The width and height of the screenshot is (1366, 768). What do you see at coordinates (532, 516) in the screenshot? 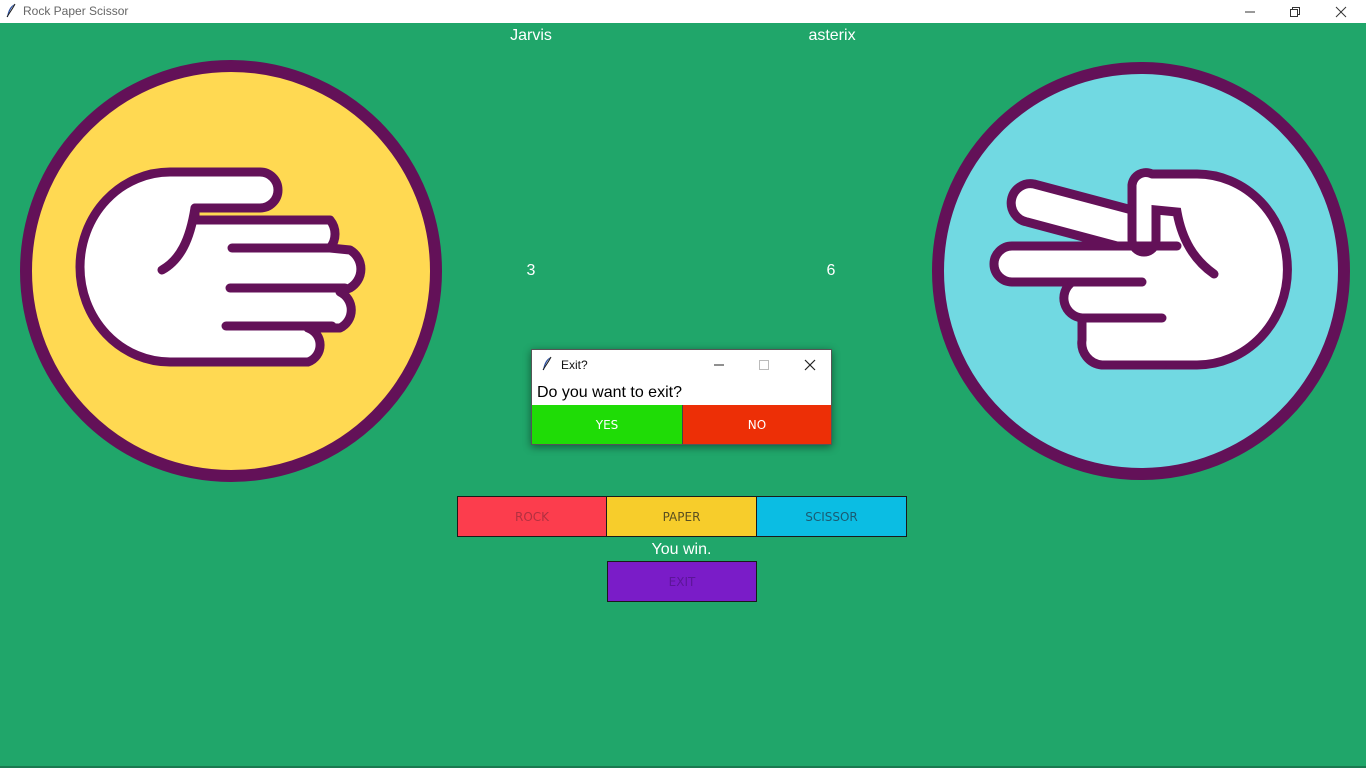
I see `rock-button: ROCK` at bounding box center [532, 516].